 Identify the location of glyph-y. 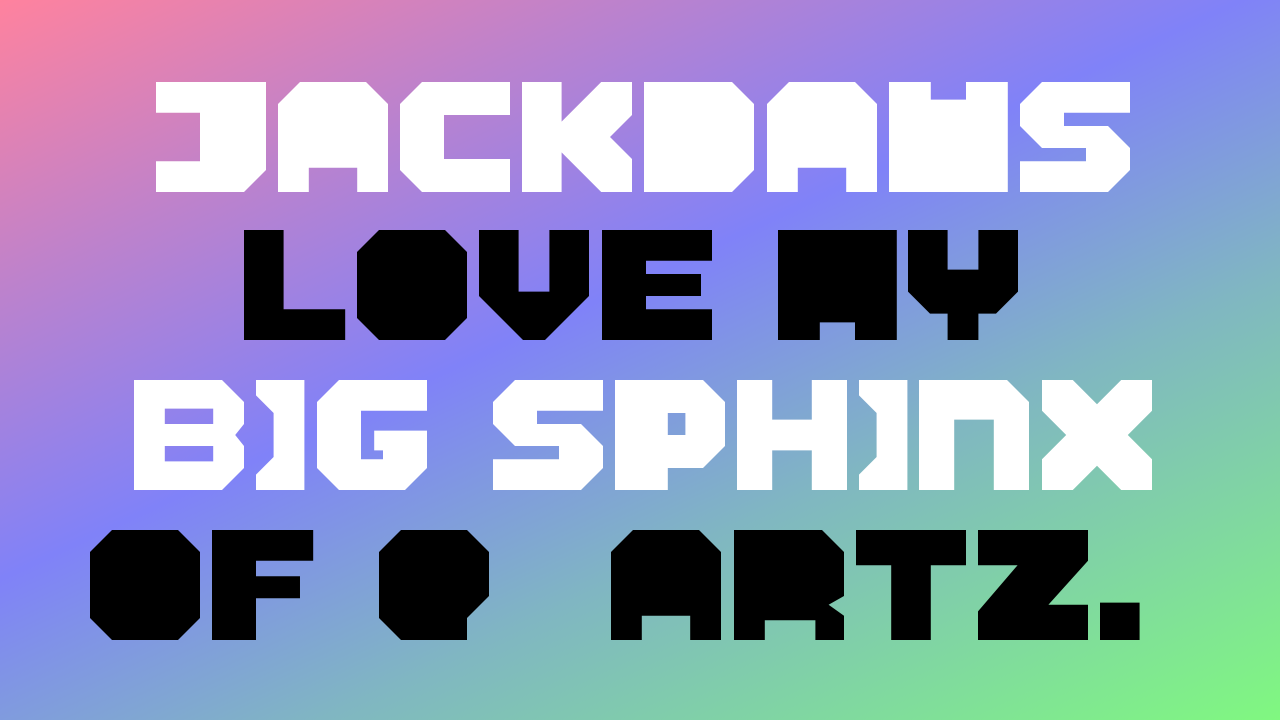
(963, 285).